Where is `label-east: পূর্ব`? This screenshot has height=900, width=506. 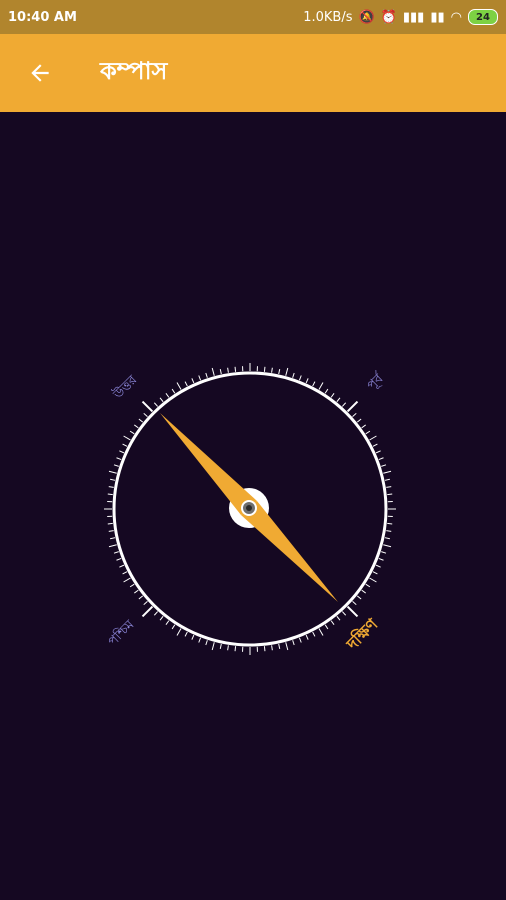 label-east: পূর্ব is located at coordinates (376, 381).